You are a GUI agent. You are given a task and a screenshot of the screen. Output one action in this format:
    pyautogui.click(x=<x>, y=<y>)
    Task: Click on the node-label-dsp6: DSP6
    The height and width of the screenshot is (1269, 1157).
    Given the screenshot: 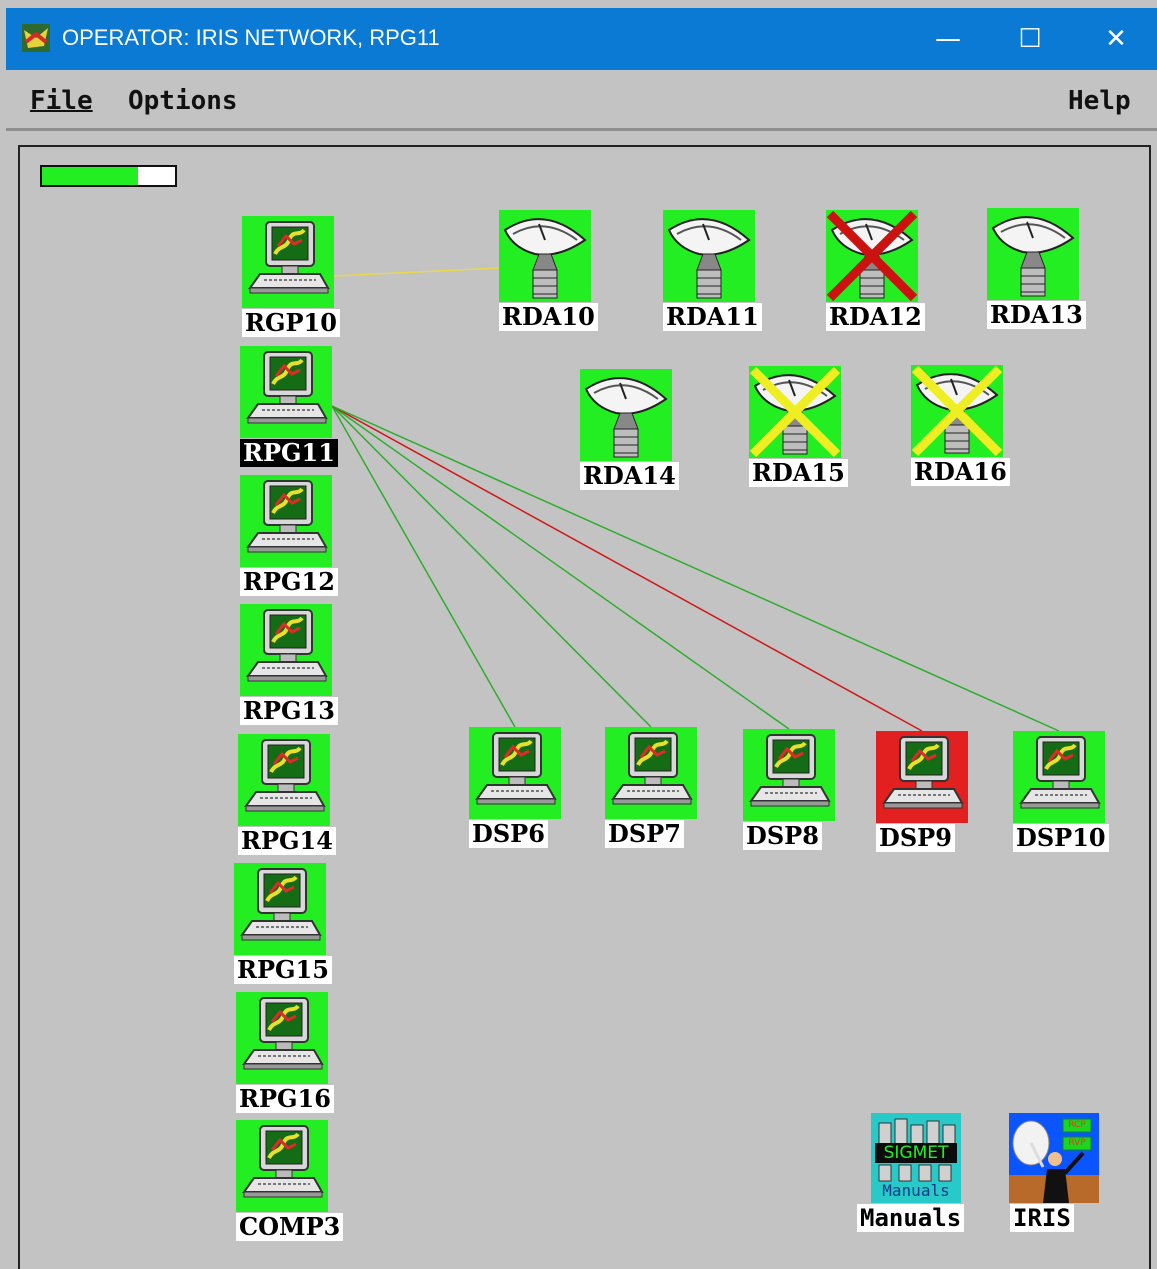 What is the action you would take?
    pyautogui.click(x=508, y=834)
    